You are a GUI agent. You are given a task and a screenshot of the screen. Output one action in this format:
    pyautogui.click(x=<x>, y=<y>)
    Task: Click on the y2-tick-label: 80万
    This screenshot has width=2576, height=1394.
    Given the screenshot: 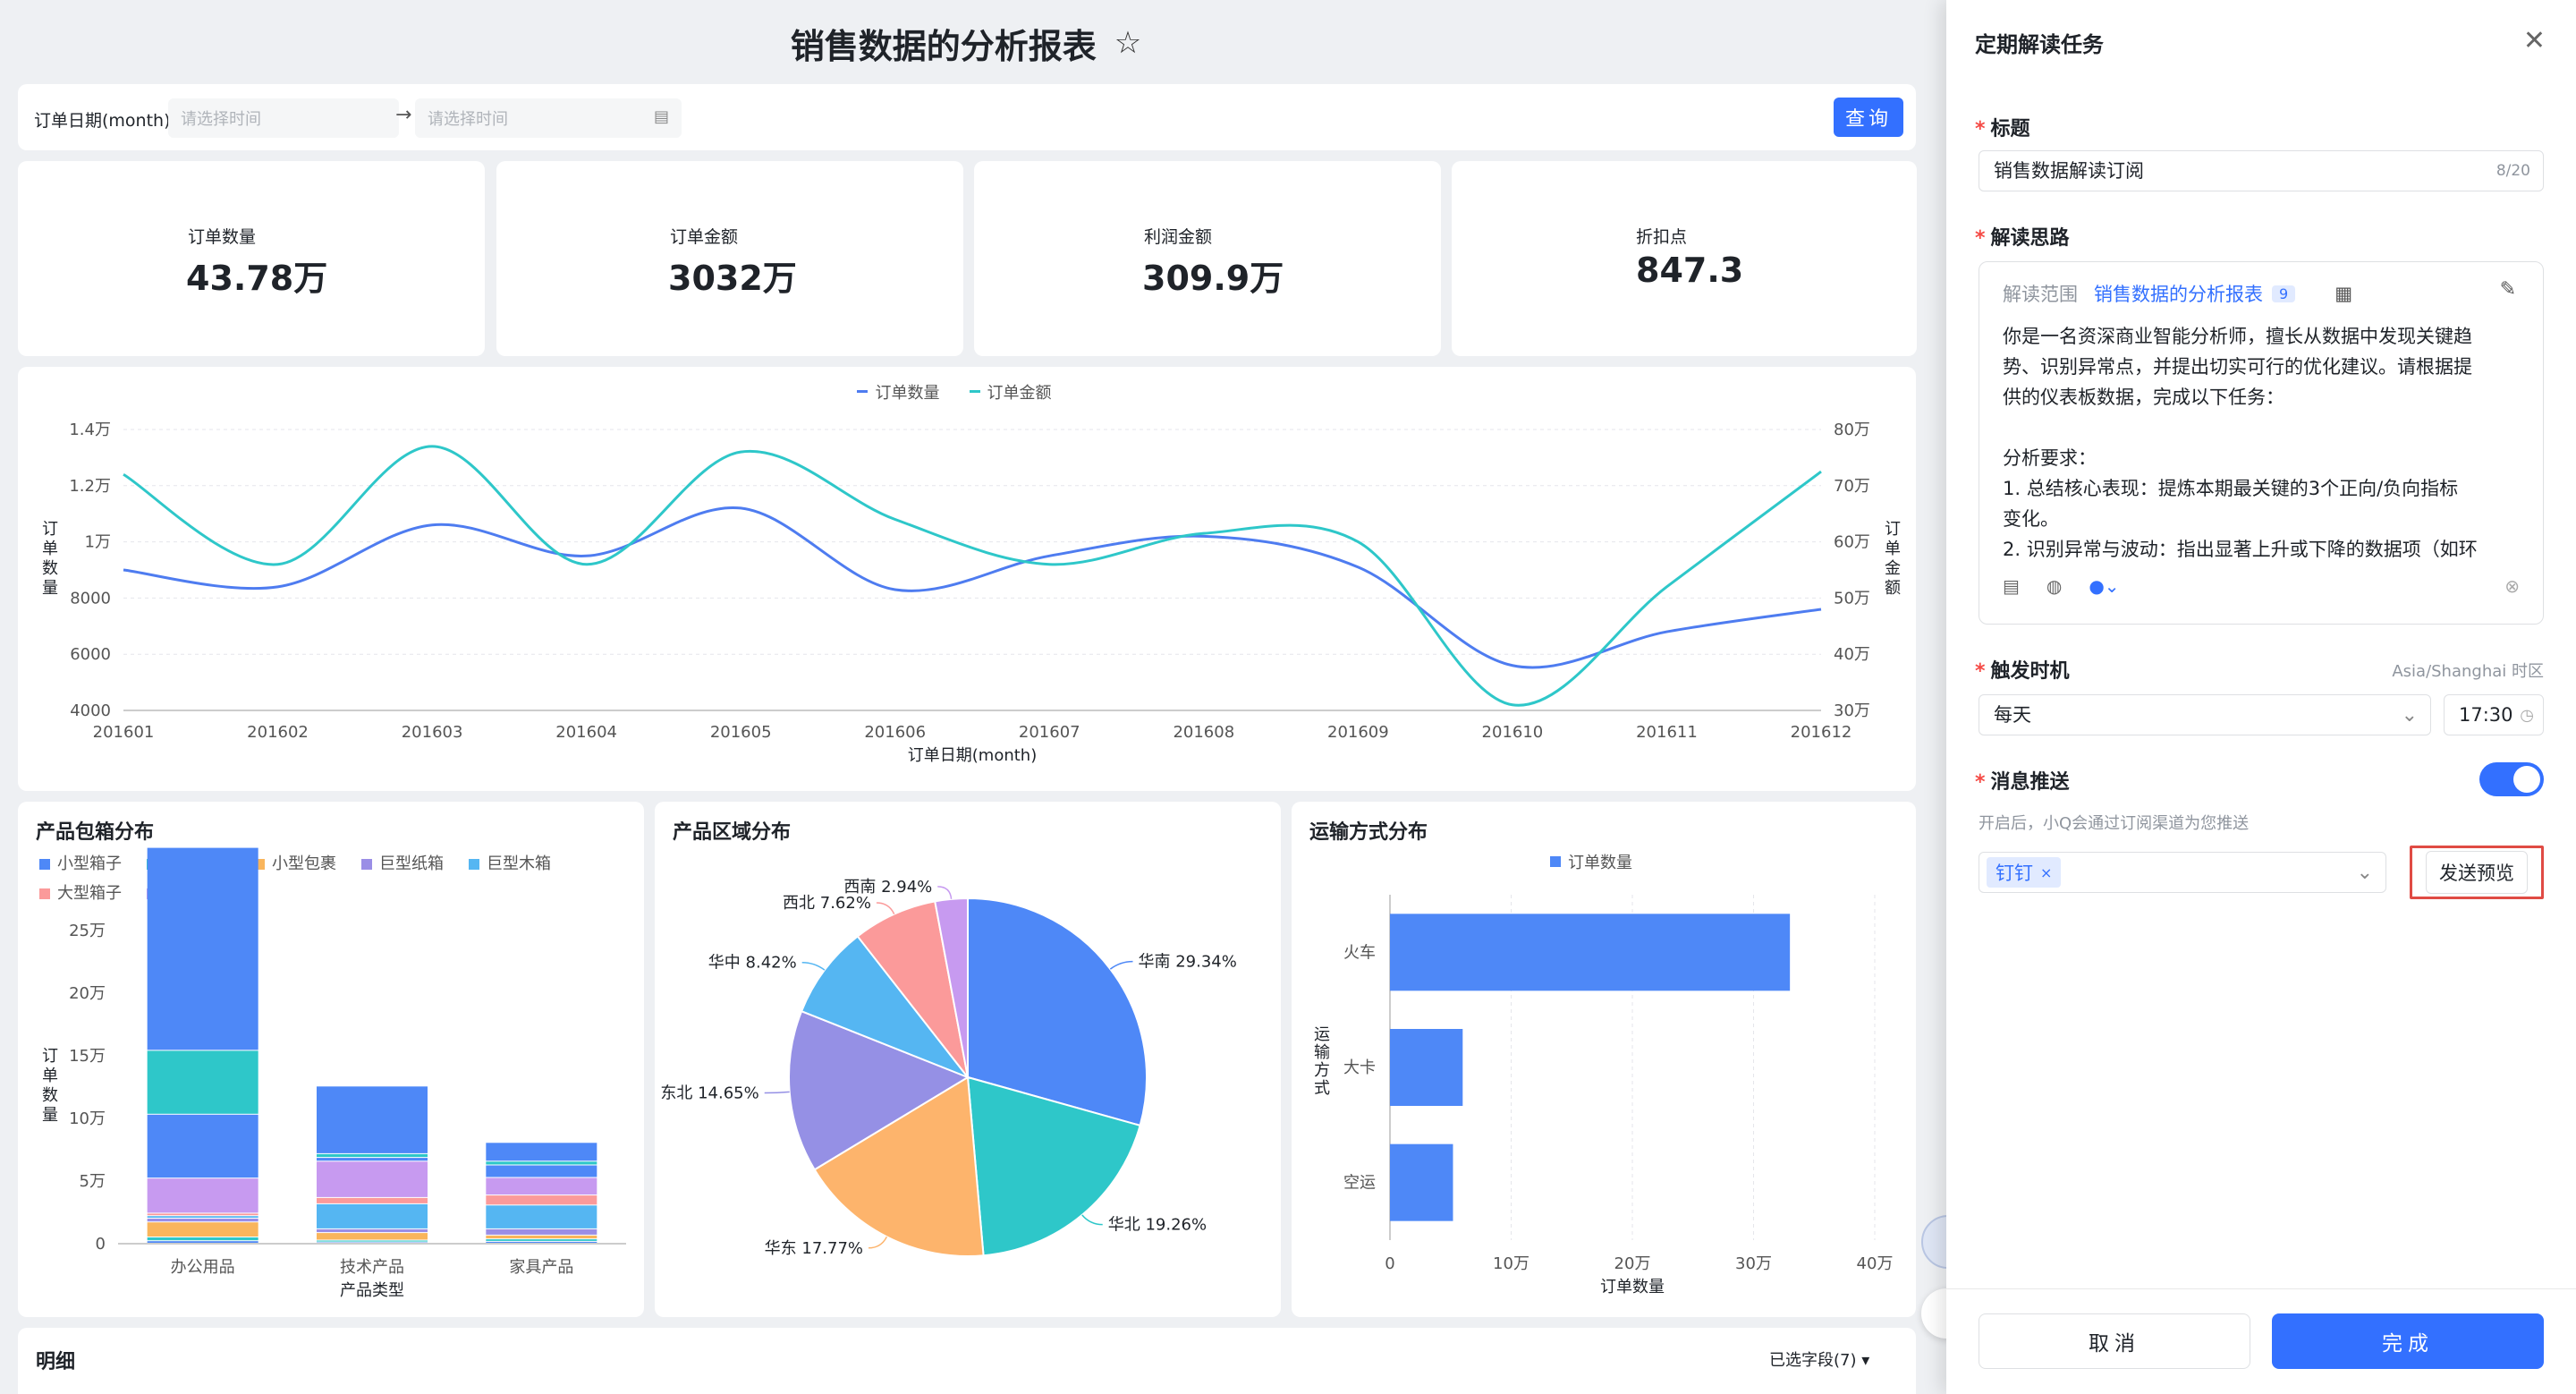 What is the action you would take?
    pyautogui.click(x=1852, y=430)
    